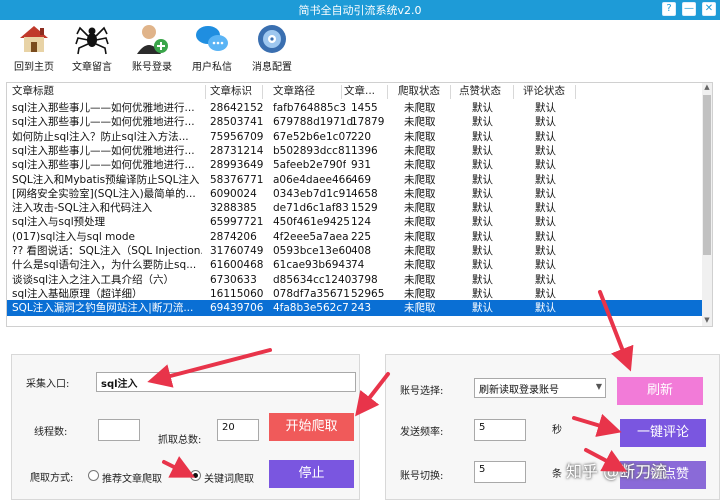  What do you see at coordinates (557, 430) in the screenshot?
I see `send-frequency-unit: 秒` at bounding box center [557, 430].